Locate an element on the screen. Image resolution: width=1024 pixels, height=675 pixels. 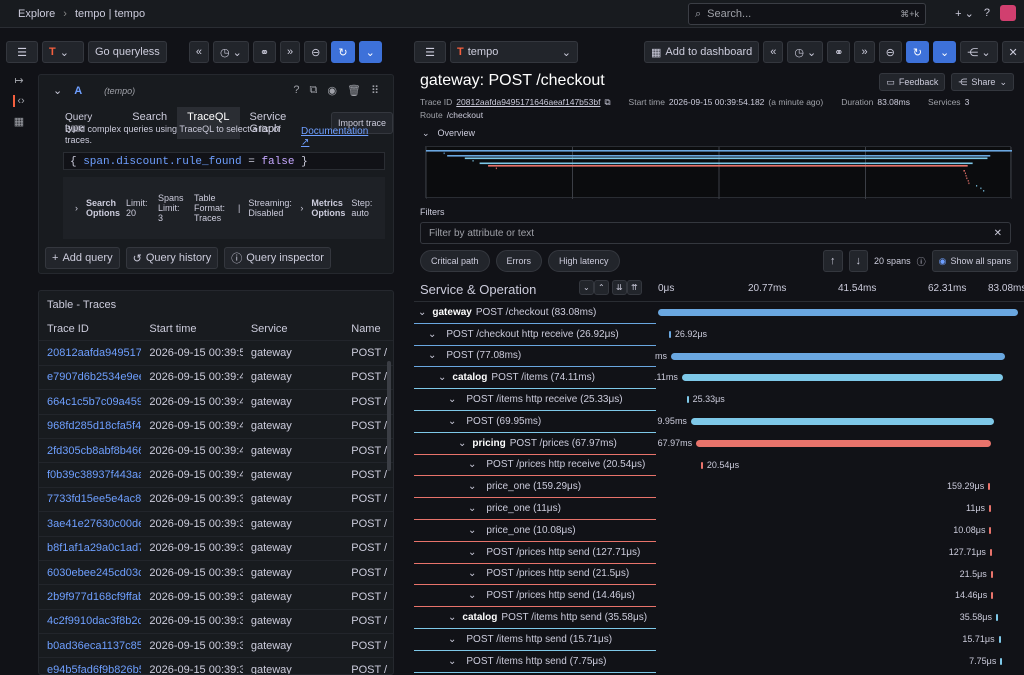
trace-id-cell: 6030ebee245cd03df is located at coordinates (90, 573).